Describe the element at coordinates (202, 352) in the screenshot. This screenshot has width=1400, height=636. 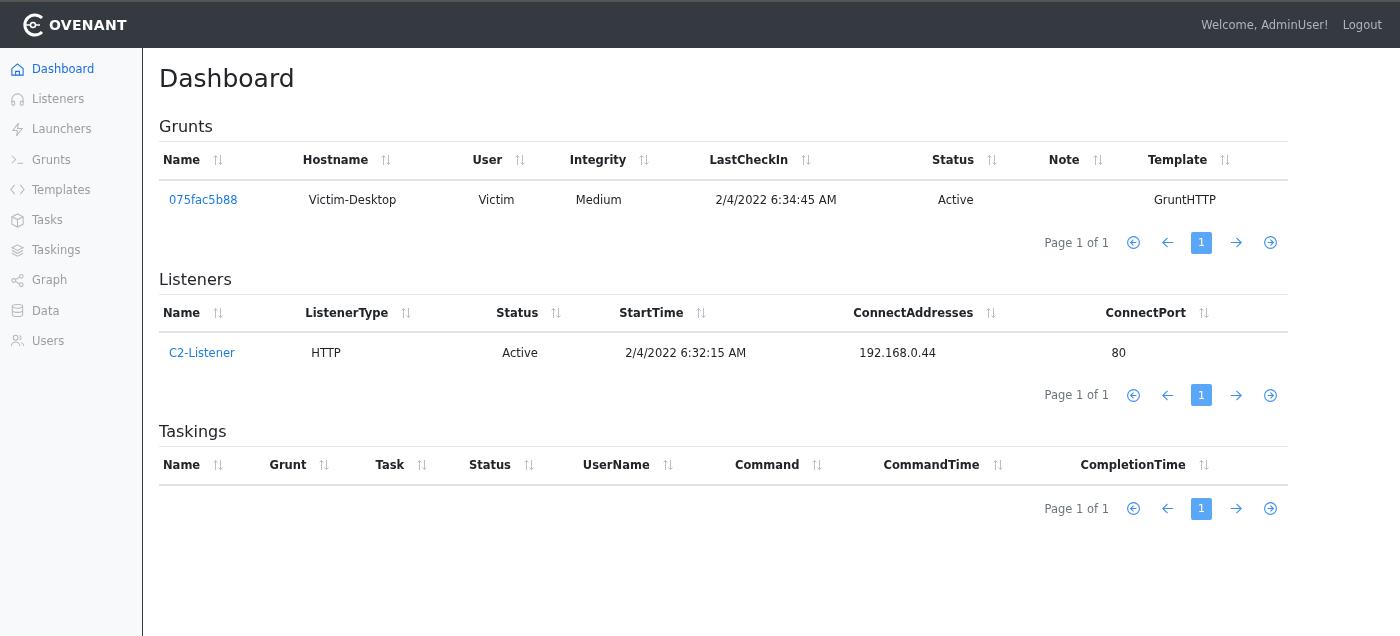
I see `name-link: C2-Listener` at that location.